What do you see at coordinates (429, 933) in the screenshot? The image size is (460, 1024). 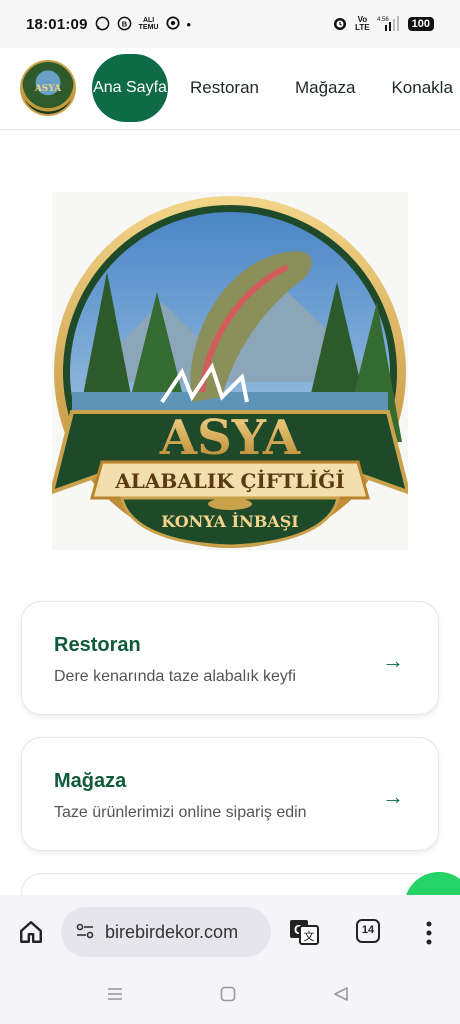 I see `more-menu-icon` at bounding box center [429, 933].